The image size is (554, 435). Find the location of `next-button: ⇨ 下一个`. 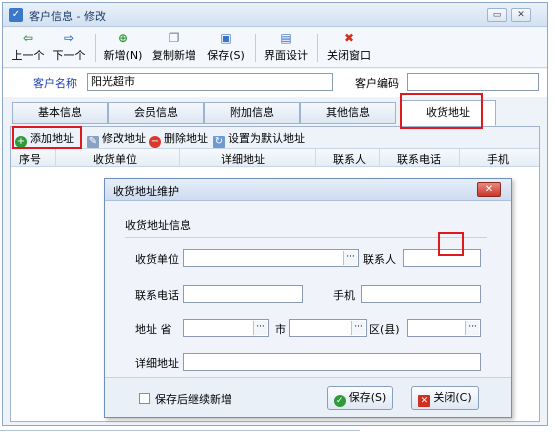

next-button: ⇨ 下一个 is located at coordinates (69, 48).